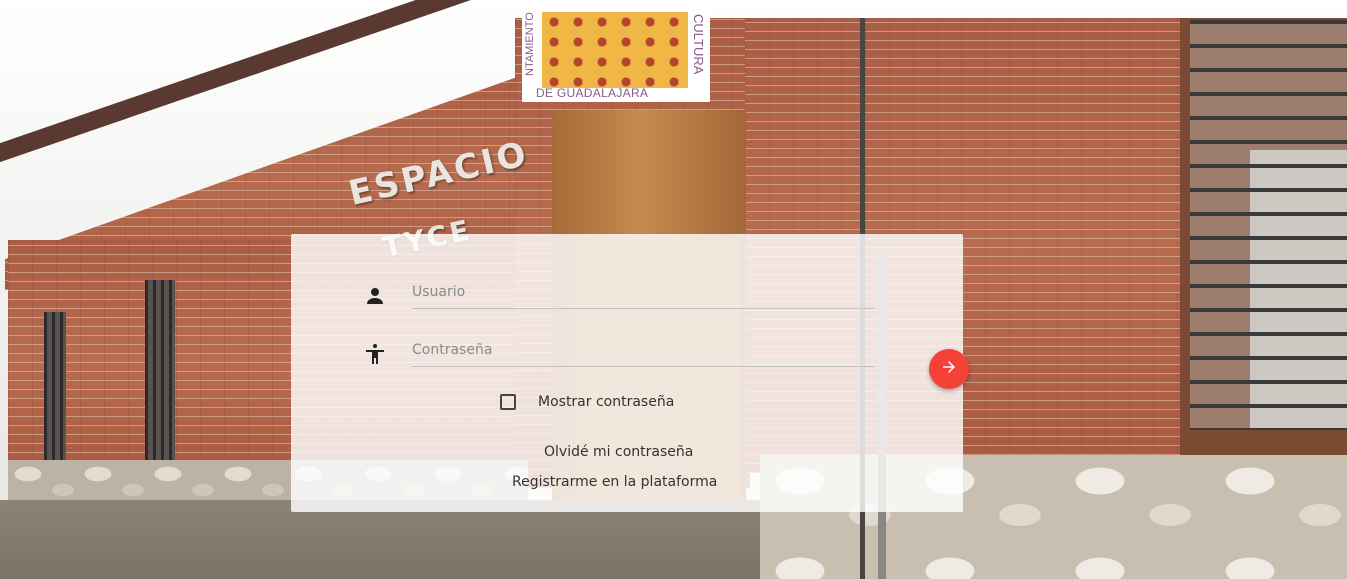  I want to click on site-logo: NTAMIENTO DE GUADALAJARA CULTURA, so click(616, 57).